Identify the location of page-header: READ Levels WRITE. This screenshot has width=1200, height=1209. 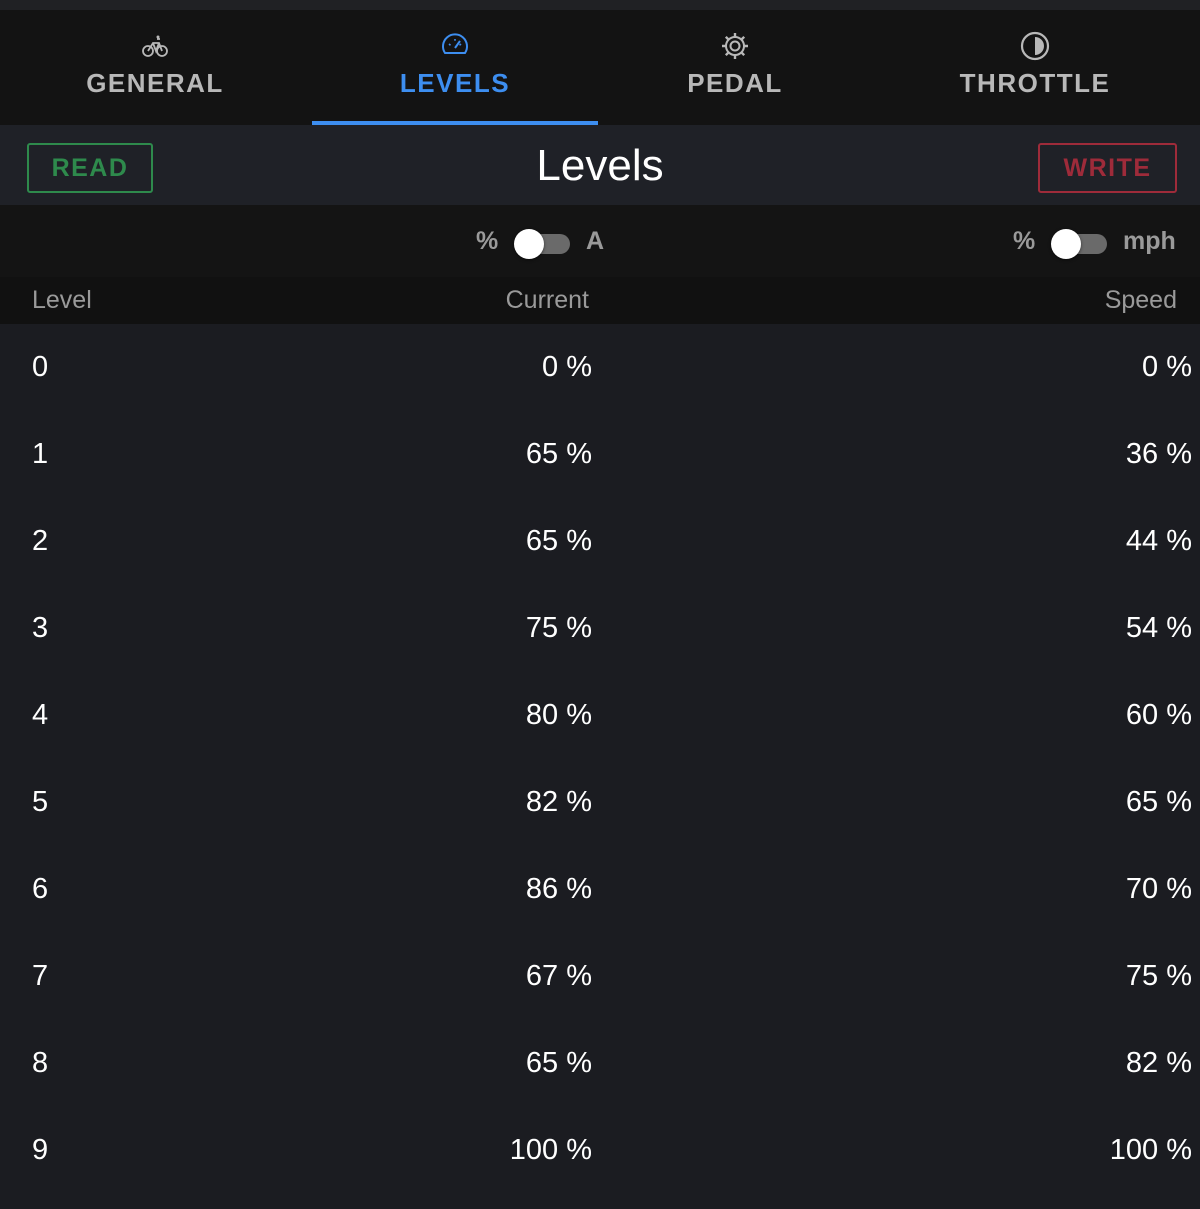
(600, 165).